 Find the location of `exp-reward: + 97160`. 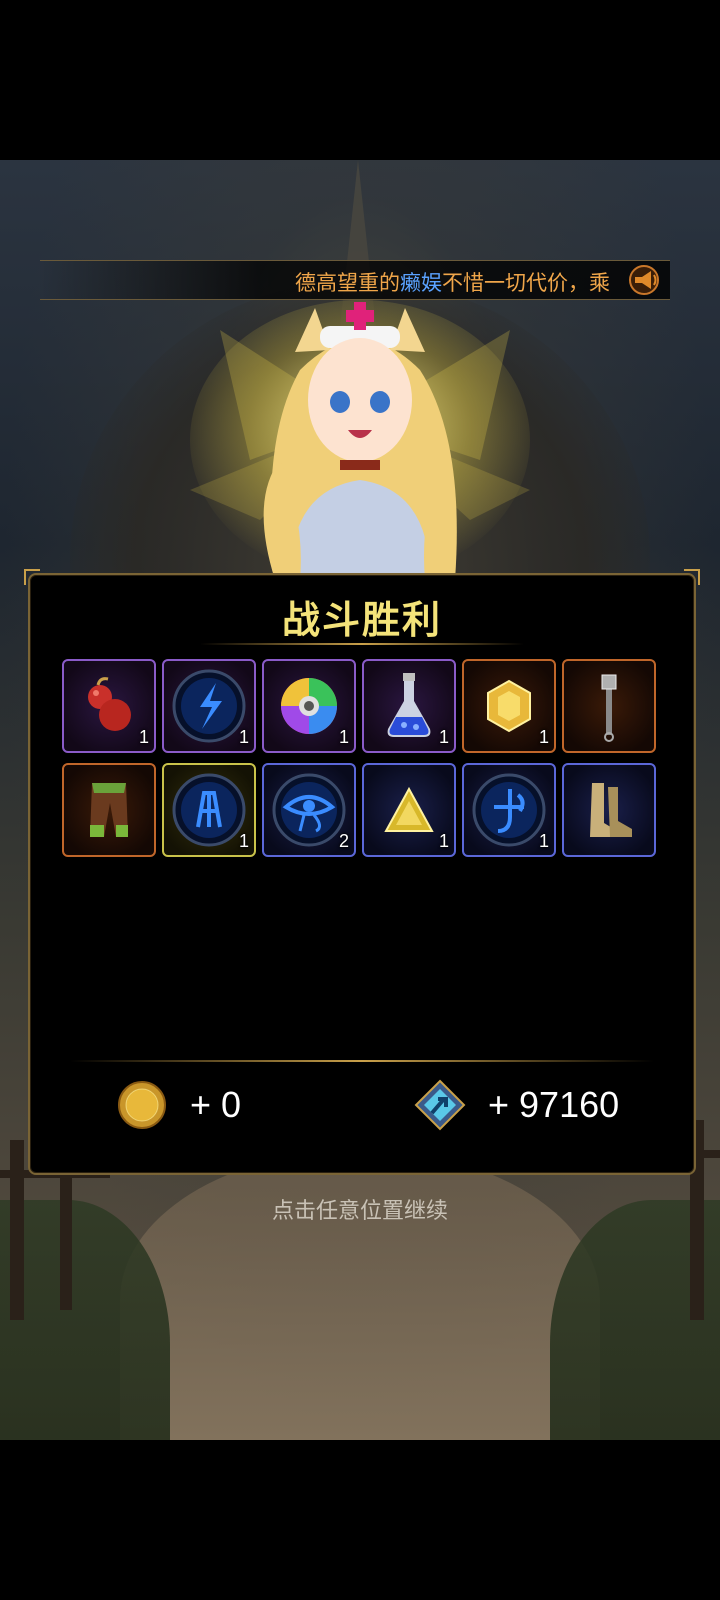

exp-reward: + 97160 is located at coordinates (516, 1105).